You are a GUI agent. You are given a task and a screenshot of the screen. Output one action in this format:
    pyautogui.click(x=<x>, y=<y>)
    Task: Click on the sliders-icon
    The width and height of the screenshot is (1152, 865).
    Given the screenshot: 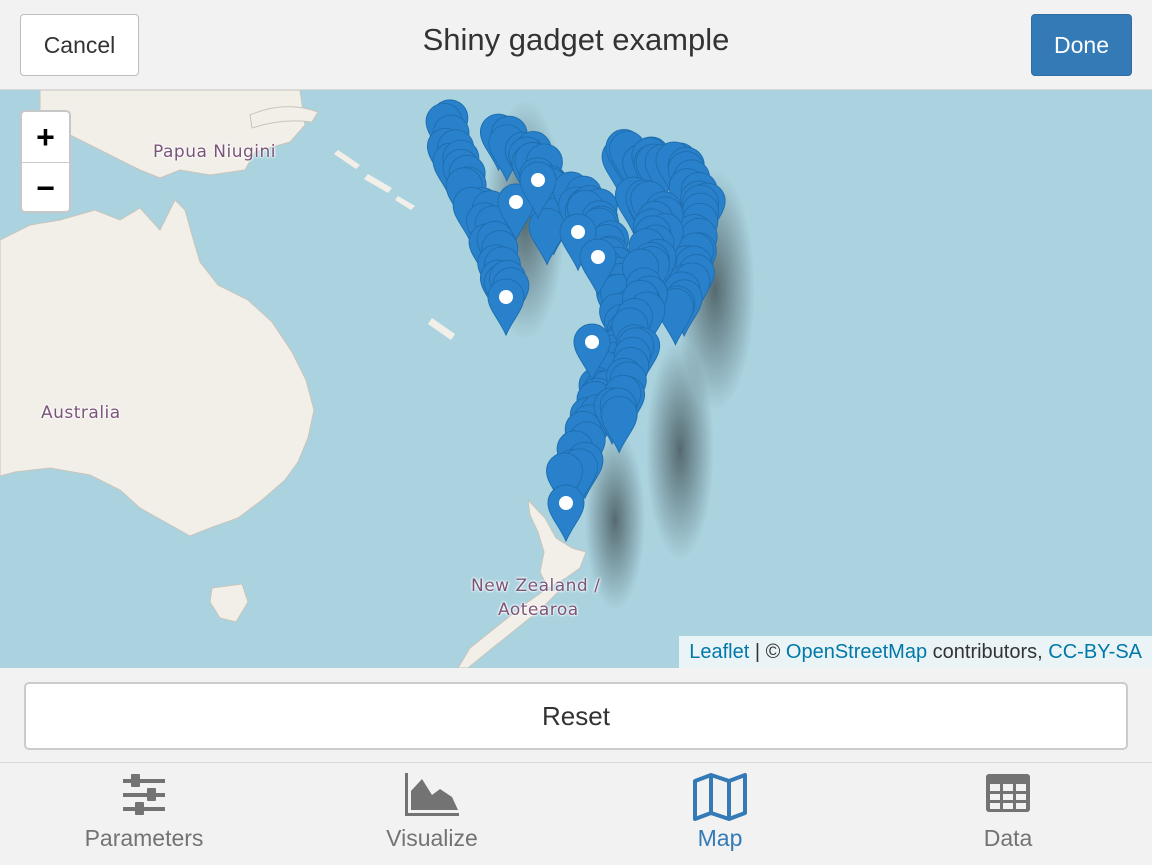 What is the action you would take?
    pyautogui.click(x=144, y=794)
    